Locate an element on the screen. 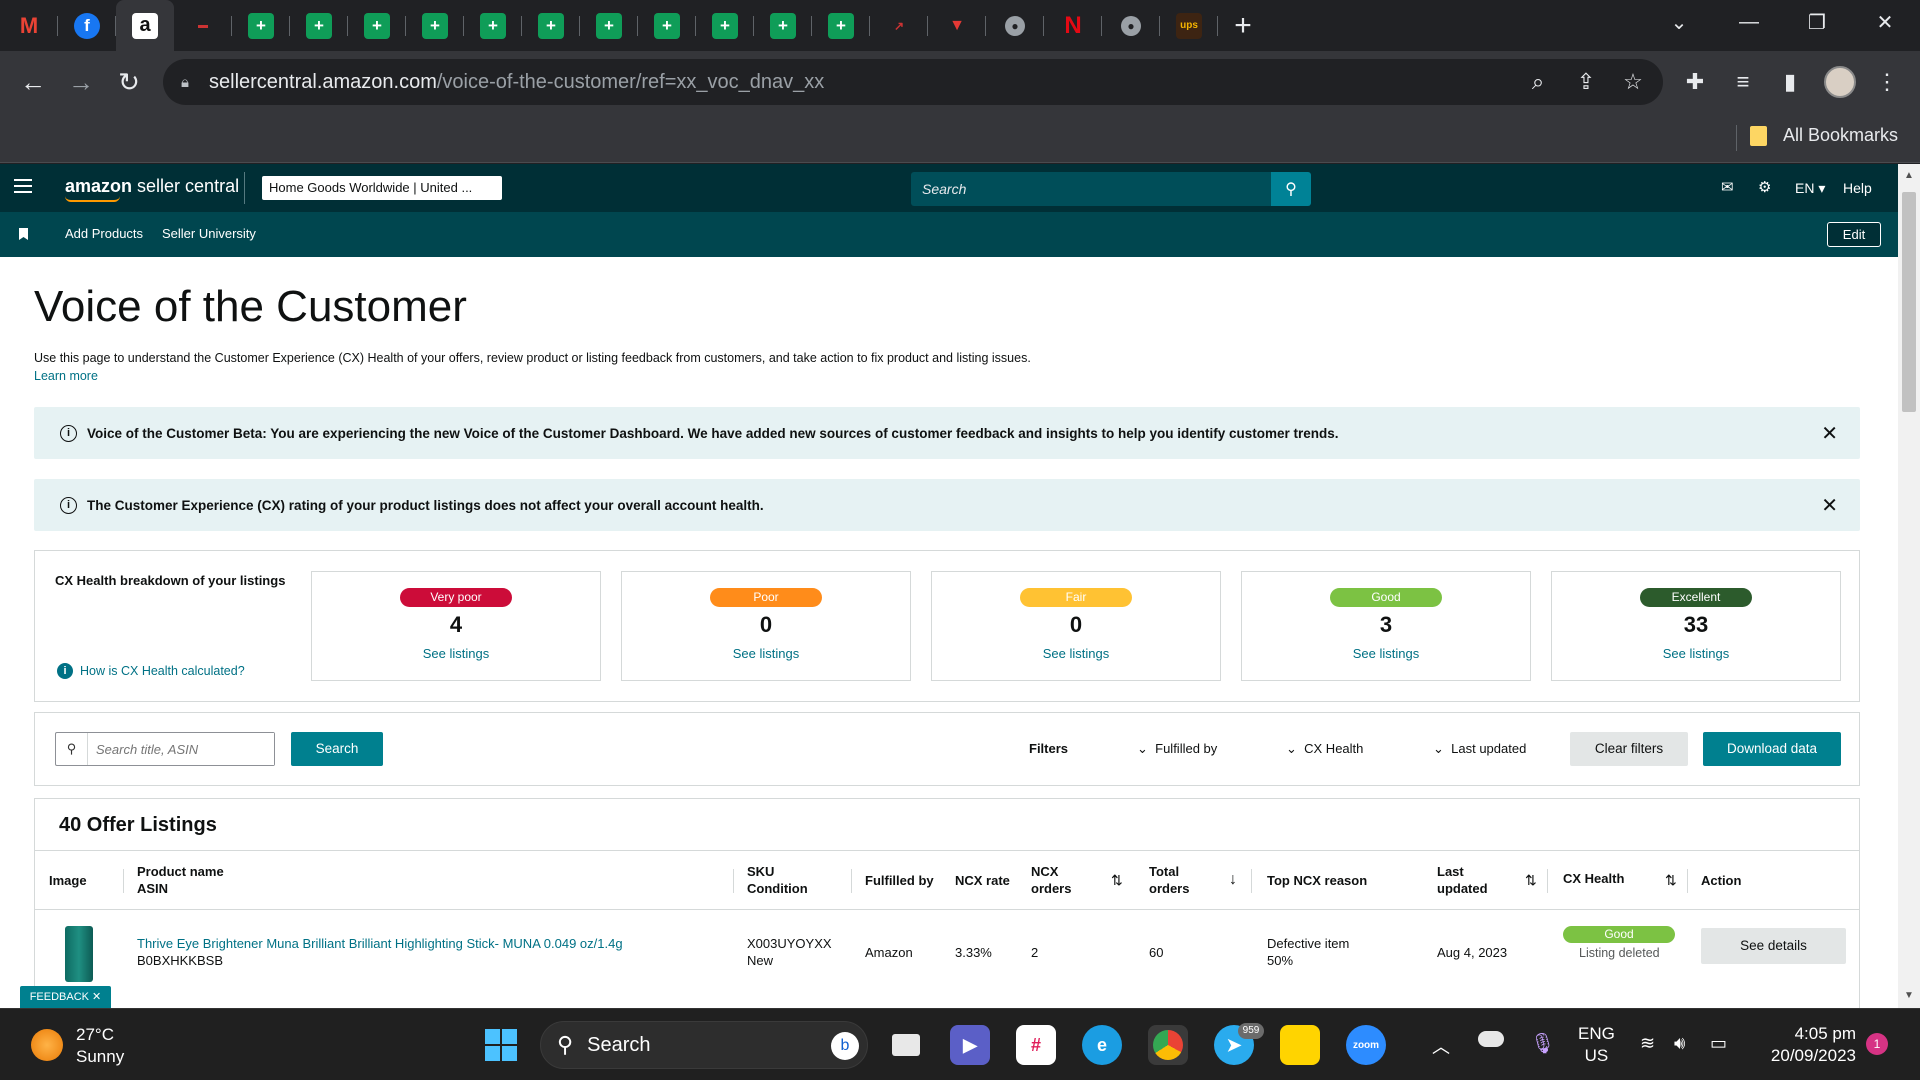 This screenshot has width=1920, height=1080. language-selector: EN ▾ is located at coordinates (1810, 188).